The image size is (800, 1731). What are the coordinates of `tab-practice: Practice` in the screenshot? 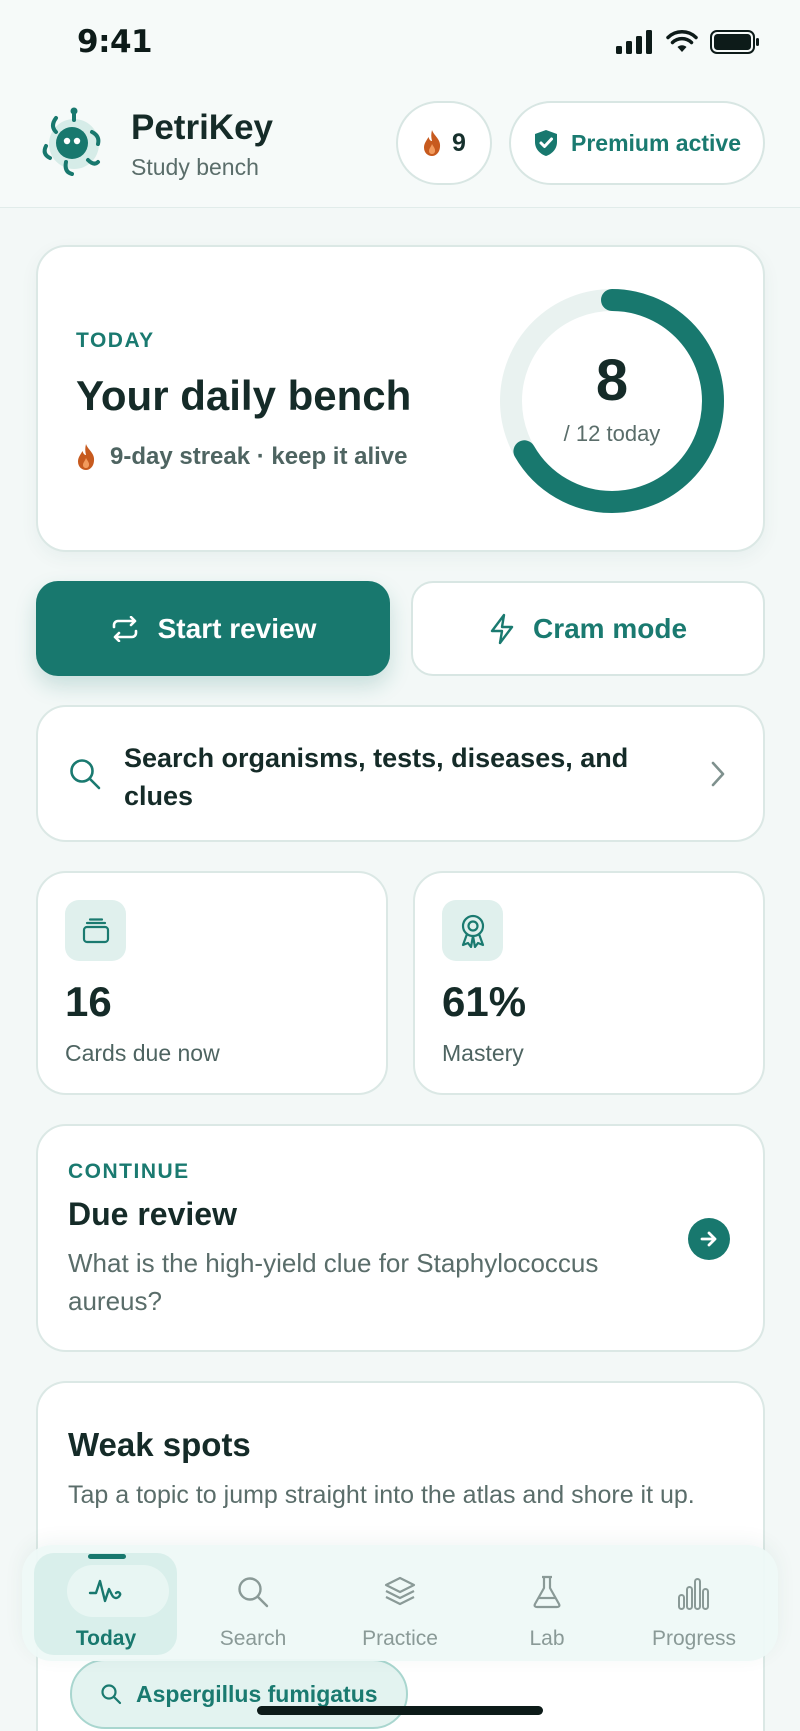 It's located at (400, 1603).